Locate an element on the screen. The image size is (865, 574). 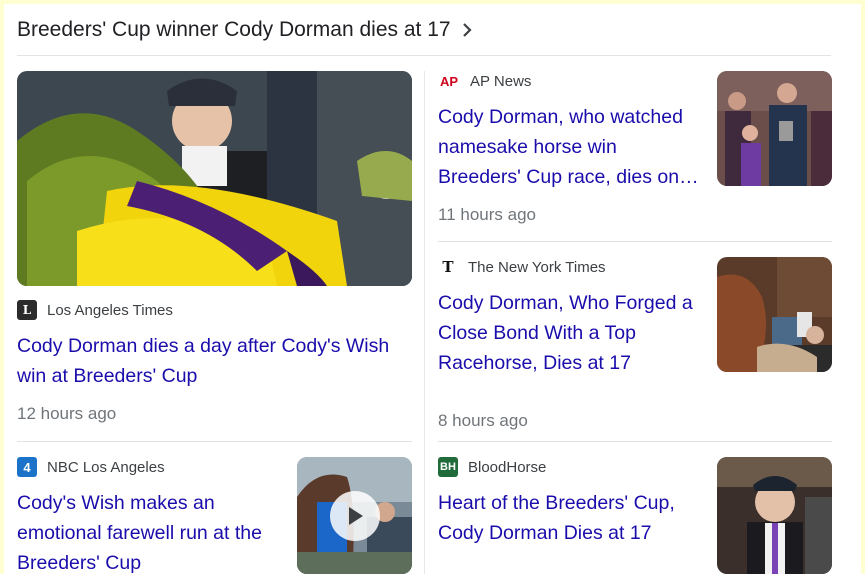
play-icon is located at coordinates (354, 515).